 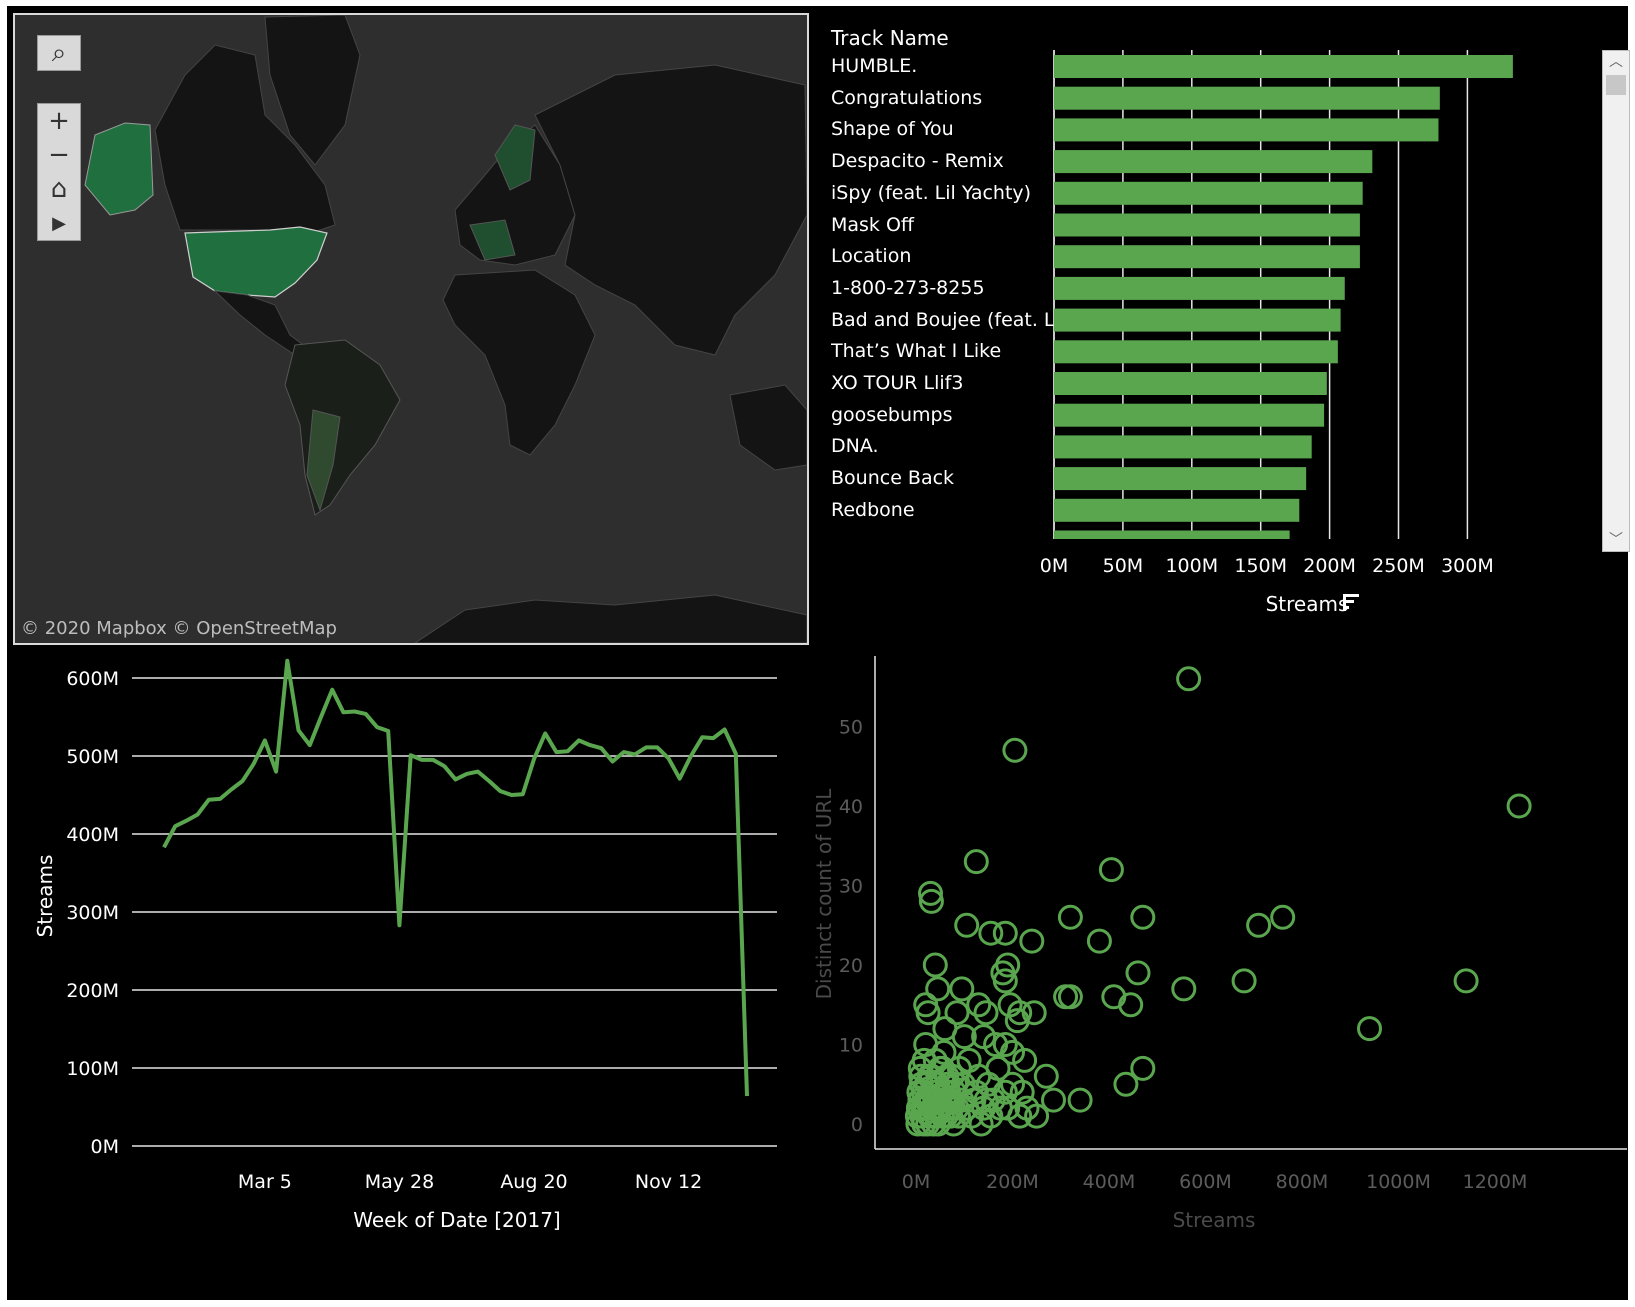 I want to click on line-x-tick-label: May 28, so click(x=400, y=1182).